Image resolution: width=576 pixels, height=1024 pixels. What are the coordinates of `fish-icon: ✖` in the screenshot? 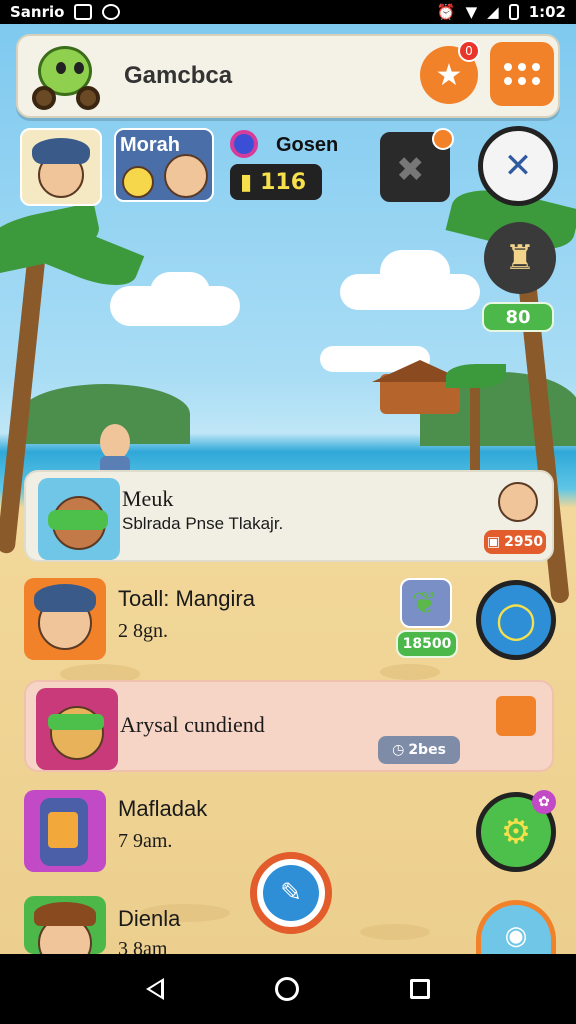 It's located at (410, 170).